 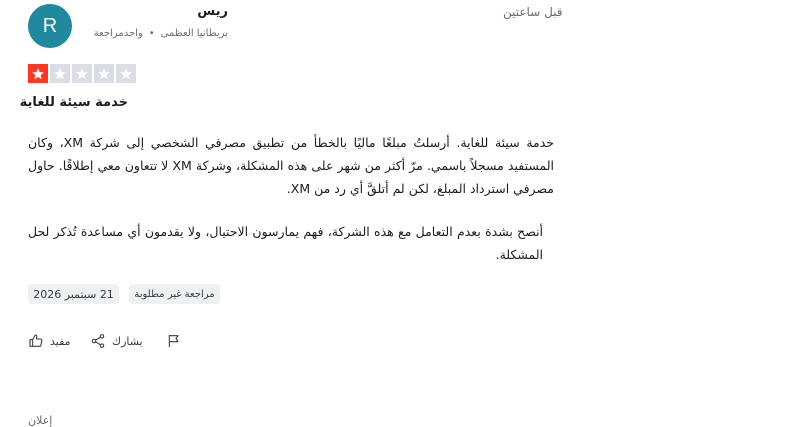 What do you see at coordinates (60, 341) in the screenshot?
I see `useful-label: مفيد` at bounding box center [60, 341].